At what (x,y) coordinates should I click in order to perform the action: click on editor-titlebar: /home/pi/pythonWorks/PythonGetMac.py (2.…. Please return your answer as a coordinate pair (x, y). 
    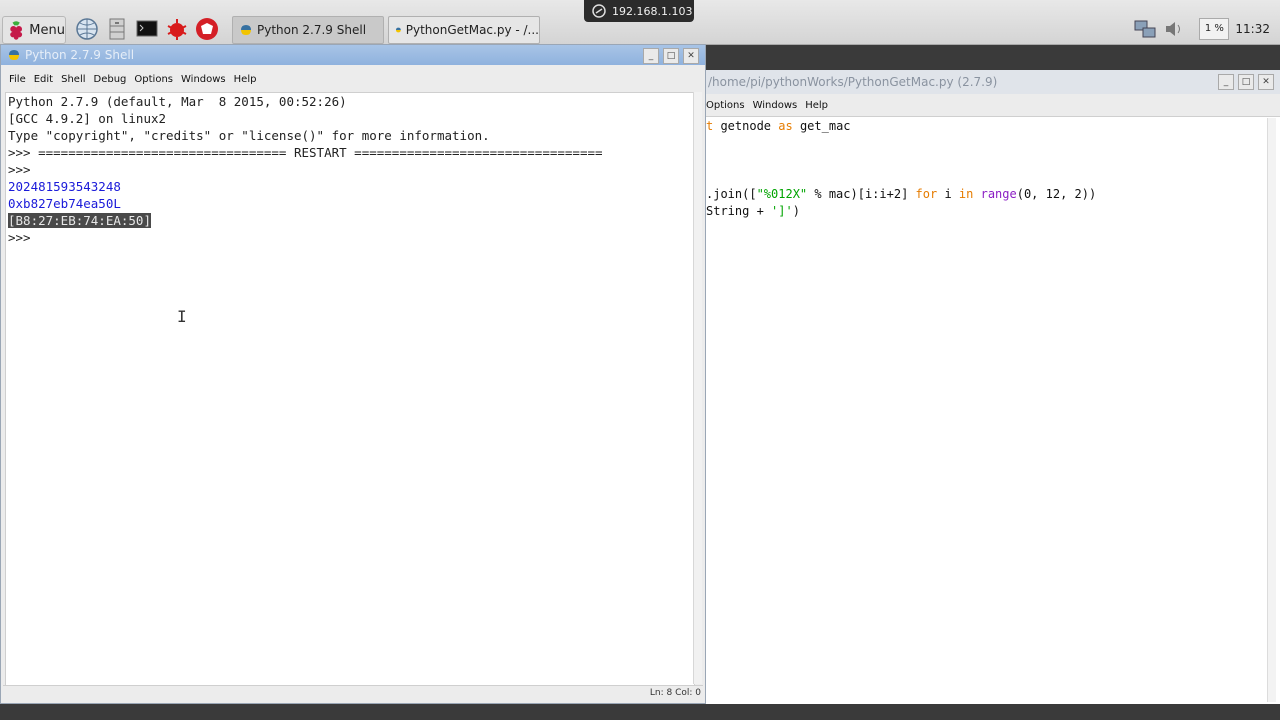
    Looking at the image, I should click on (993, 82).